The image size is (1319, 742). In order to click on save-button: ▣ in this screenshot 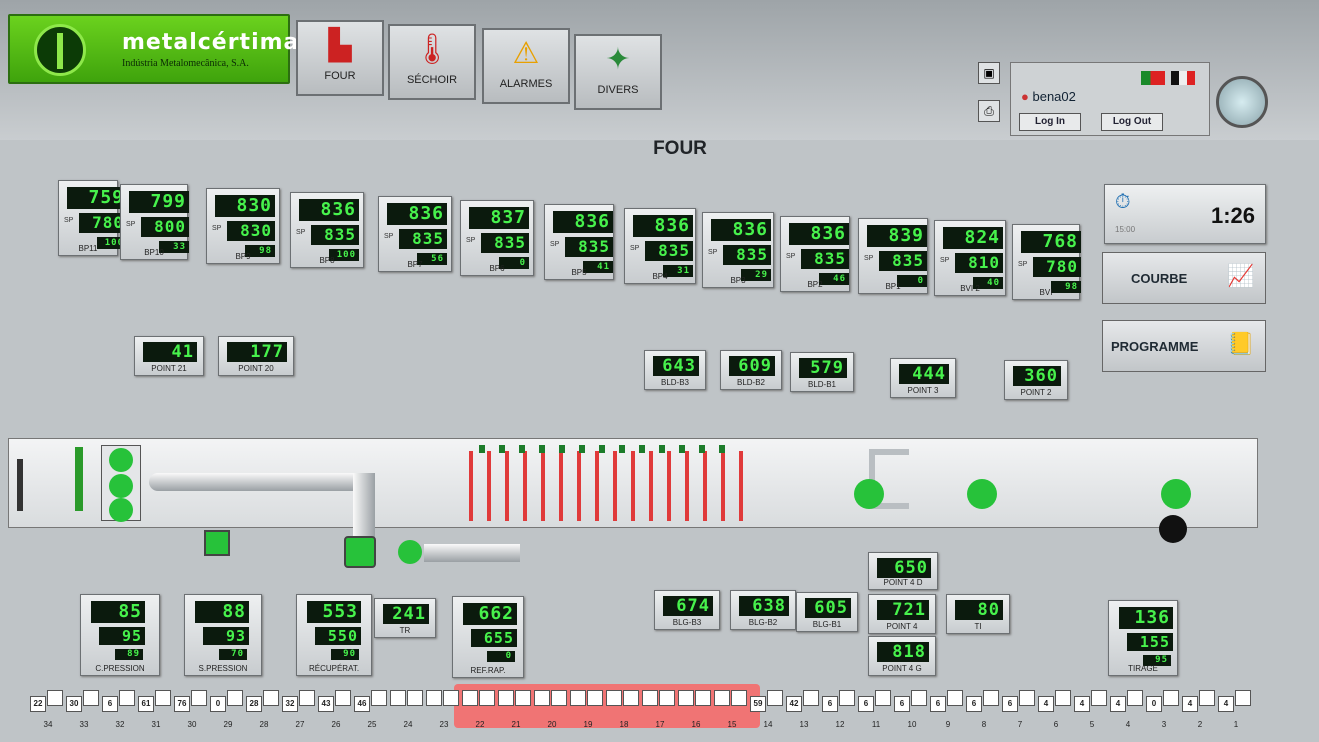, I will do `click(989, 73)`.